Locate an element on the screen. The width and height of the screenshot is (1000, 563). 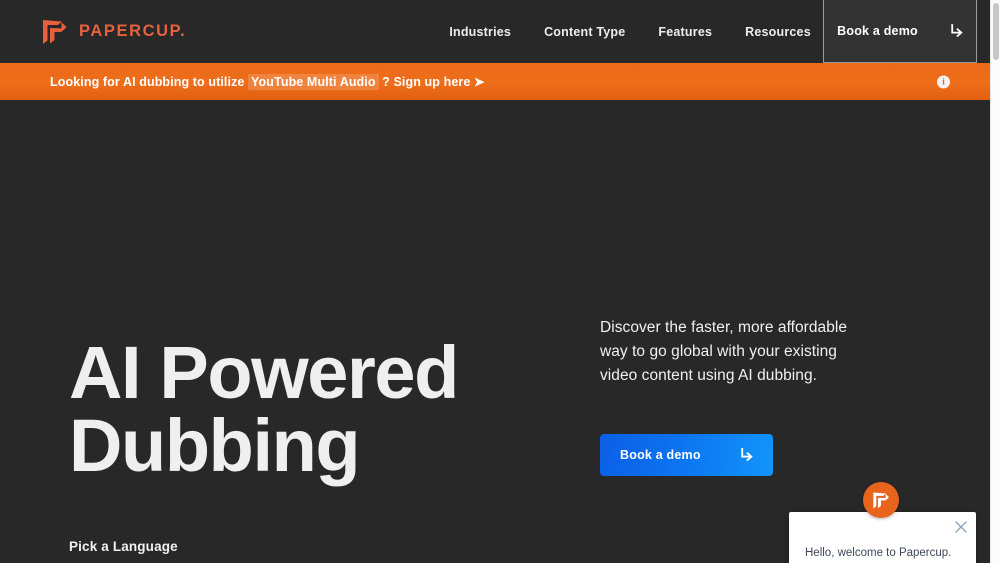
close-x-icon is located at coordinates (961, 527).